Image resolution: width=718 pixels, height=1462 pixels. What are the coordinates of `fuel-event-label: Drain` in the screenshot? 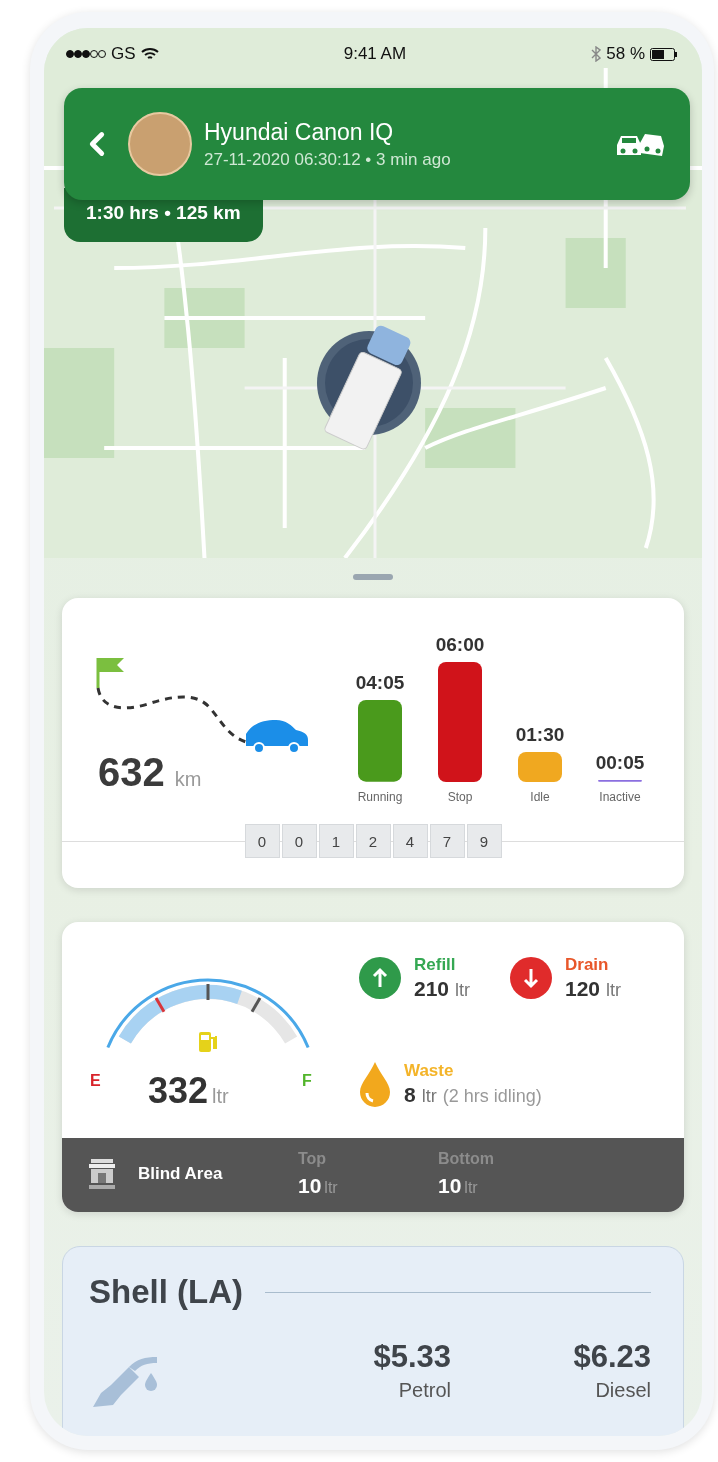 It's located at (587, 965).